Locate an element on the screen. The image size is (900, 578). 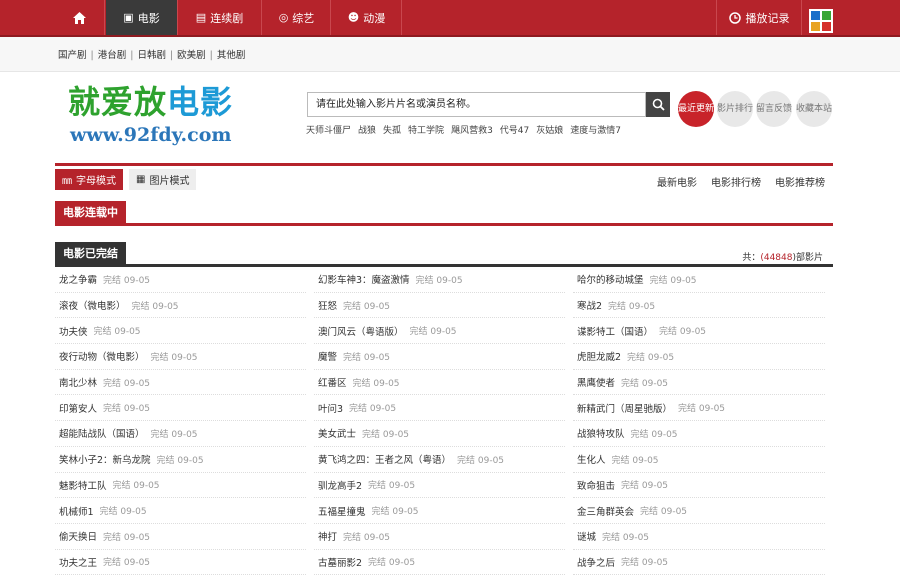
movie-title: 夜行动物（微电影） is located at coordinates (102, 356).